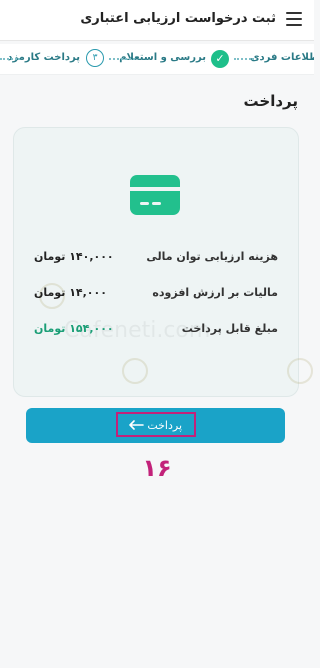 This screenshot has height=668, width=320. I want to click on hamburger-menu-icon, so click(294, 19).